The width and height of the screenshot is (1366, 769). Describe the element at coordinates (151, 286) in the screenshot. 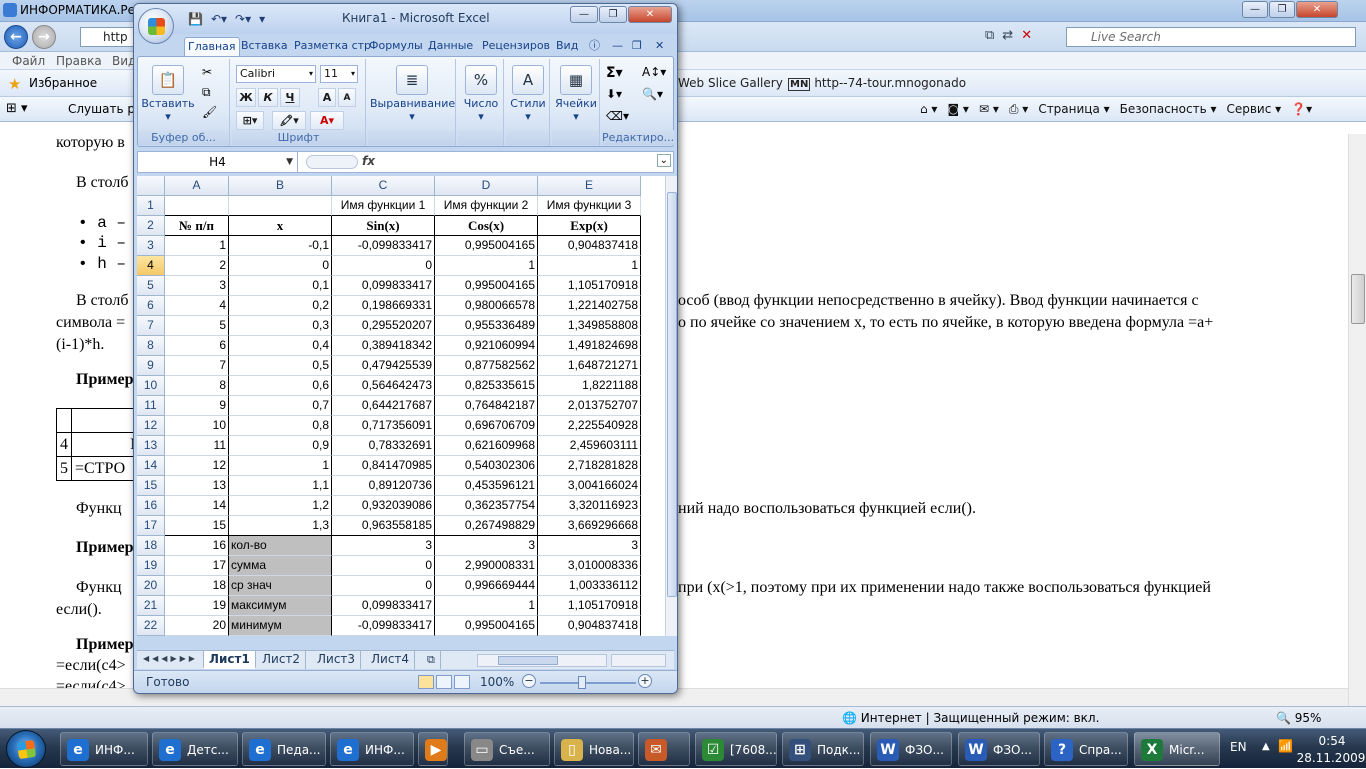

I see `row-header: 5` at that location.